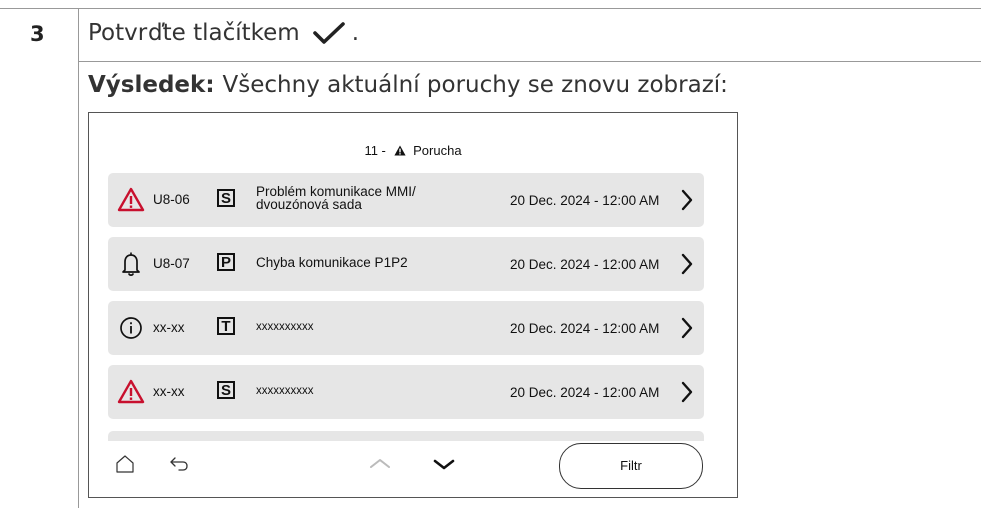  What do you see at coordinates (406, 436) in the screenshot?
I see `fault-row-partial` at bounding box center [406, 436].